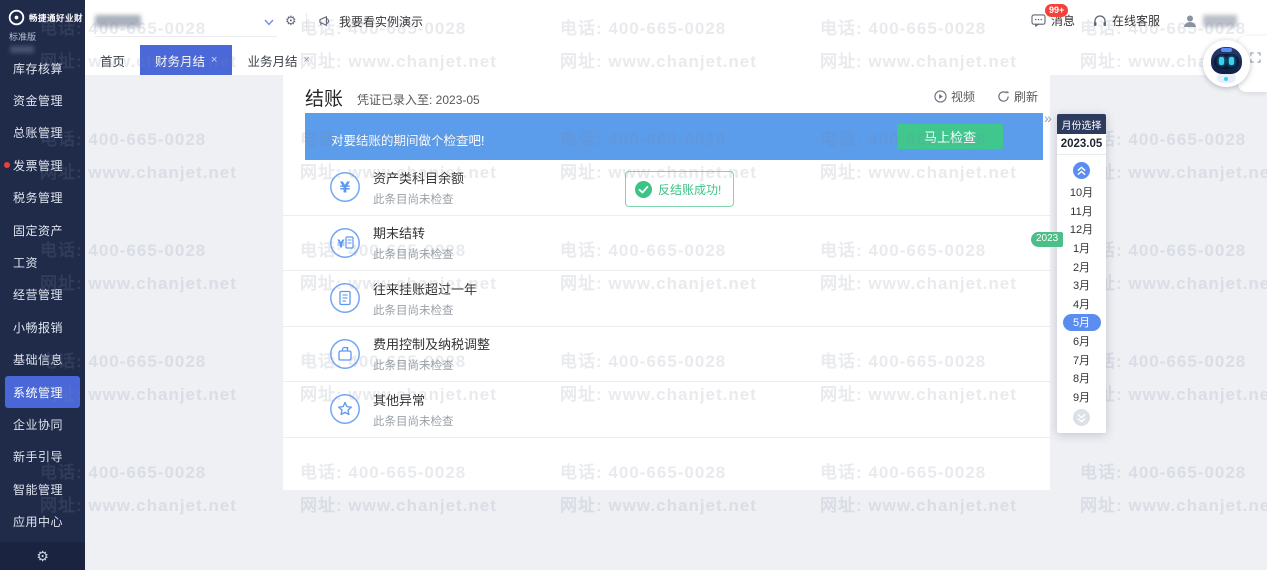 The width and height of the screenshot is (1267, 570). What do you see at coordinates (1081, 229) in the screenshot?
I see `month-item: 12月` at bounding box center [1081, 229].